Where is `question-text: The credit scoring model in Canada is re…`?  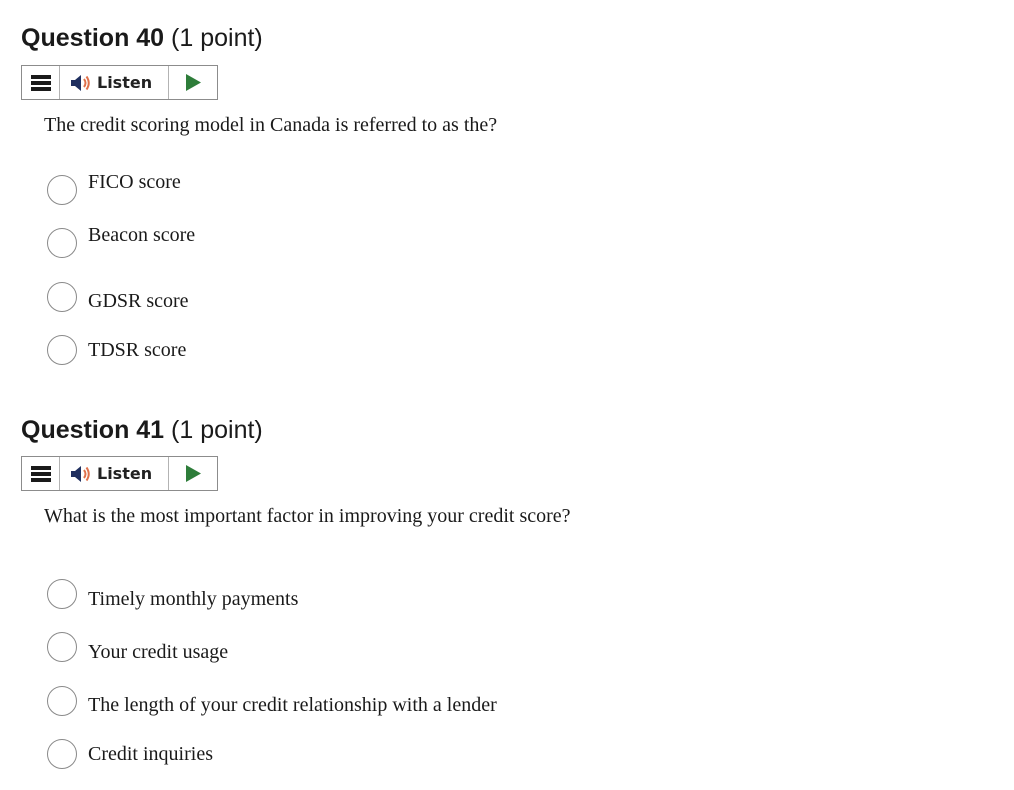 question-text: The credit scoring model in Canada is re… is located at coordinates (271, 125).